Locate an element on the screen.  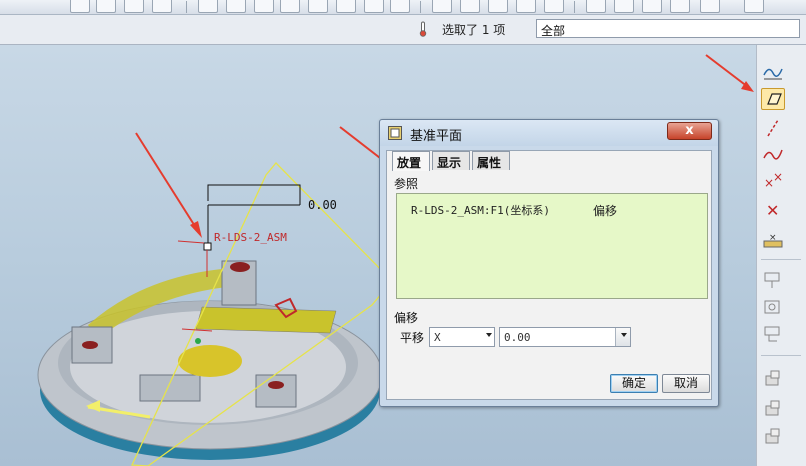
tab-properties: 属性 is located at coordinates (491, 160).